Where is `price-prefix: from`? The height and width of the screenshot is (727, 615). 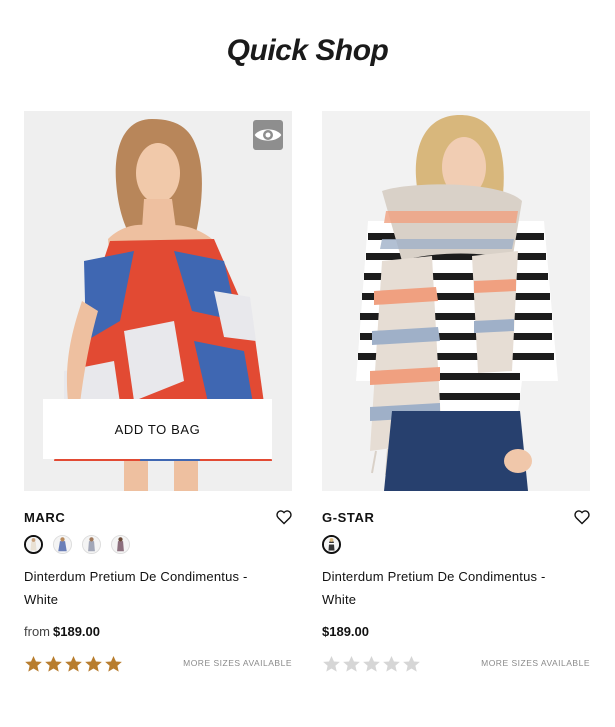 price-prefix: from is located at coordinates (37, 631).